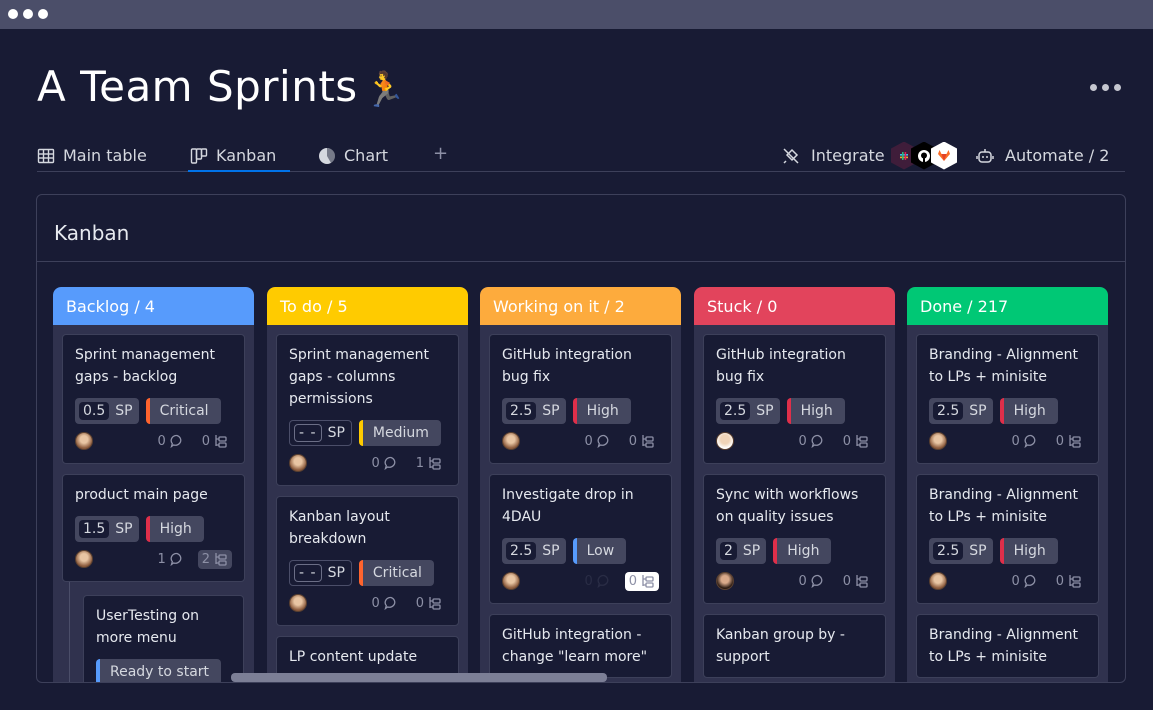 This screenshot has height=710, width=1153. What do you see at coordinates (367, 306) in the screenshot?
I see `column-header: To do / 5` at bounding box center [367, 306].